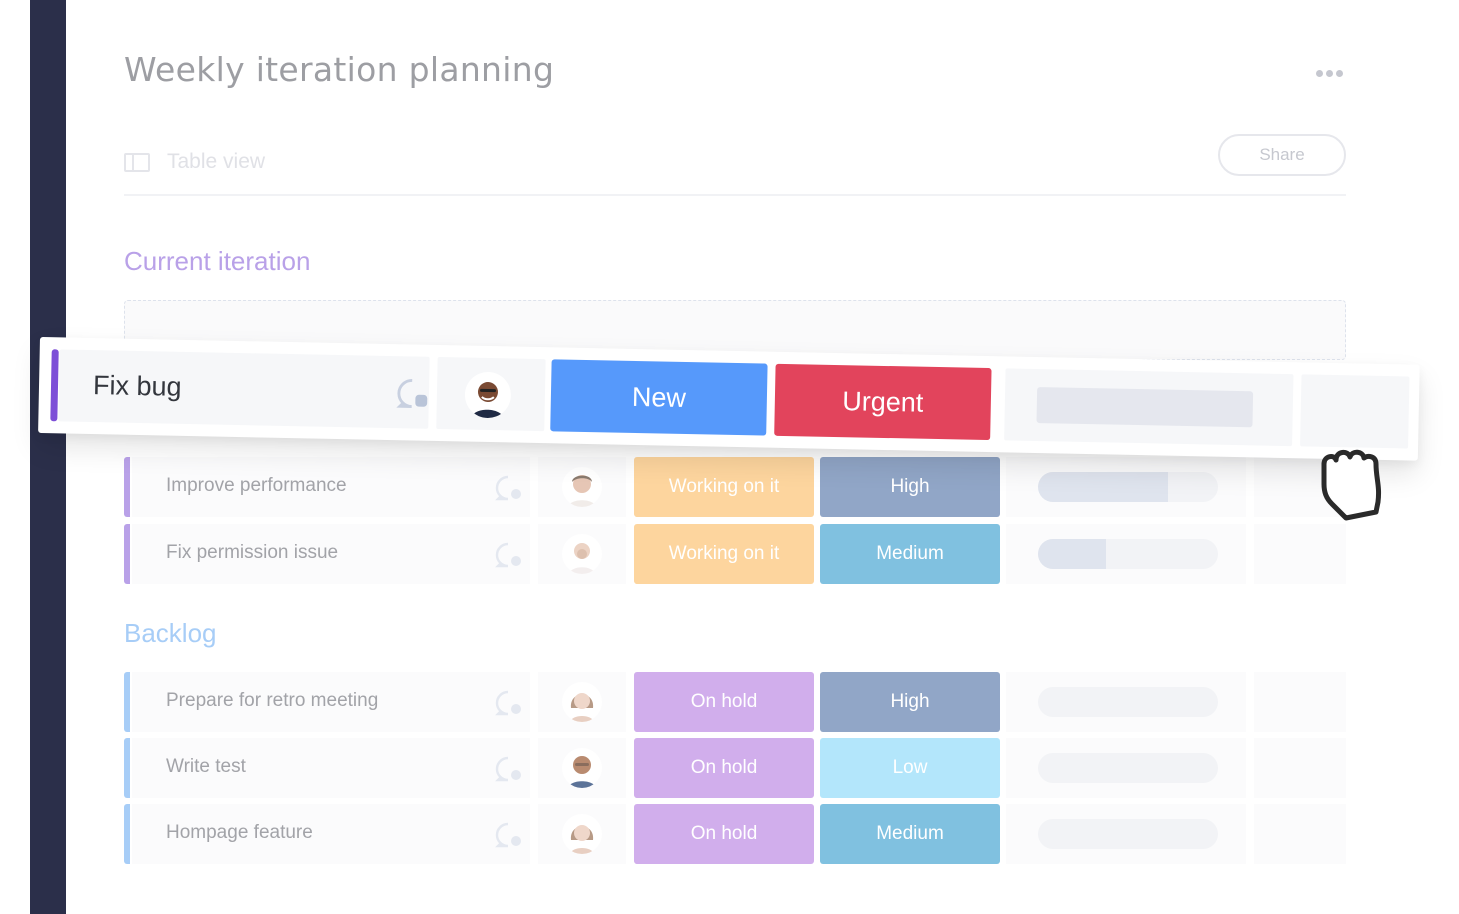 This screenshot has height=914, width=1459. Describe the element at coordinates (256, 485) in the screenshot. I see `task-name: Improve performance` at that location.